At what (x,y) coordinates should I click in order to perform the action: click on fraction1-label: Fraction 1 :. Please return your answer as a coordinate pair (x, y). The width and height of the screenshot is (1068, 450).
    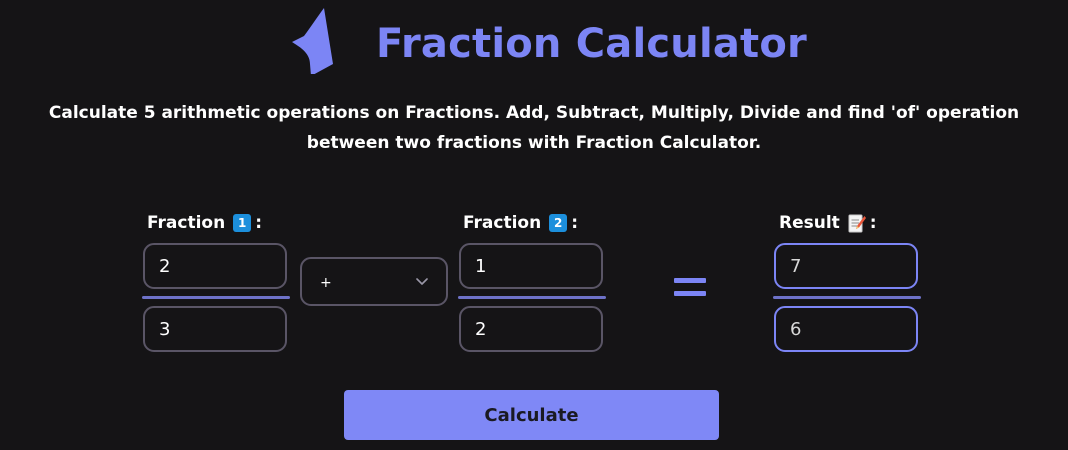
    Looking at the image, I should click on (204, 223).